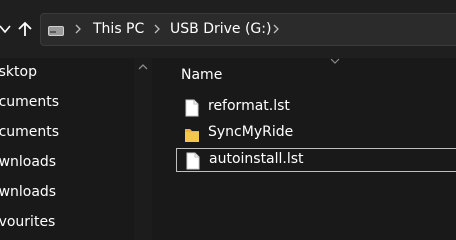 The image size is (456, 240). What do you see at coordinates (25, 29) in the screenshot?
I see `up-arrow-icon` at bounding box center [25, 29].